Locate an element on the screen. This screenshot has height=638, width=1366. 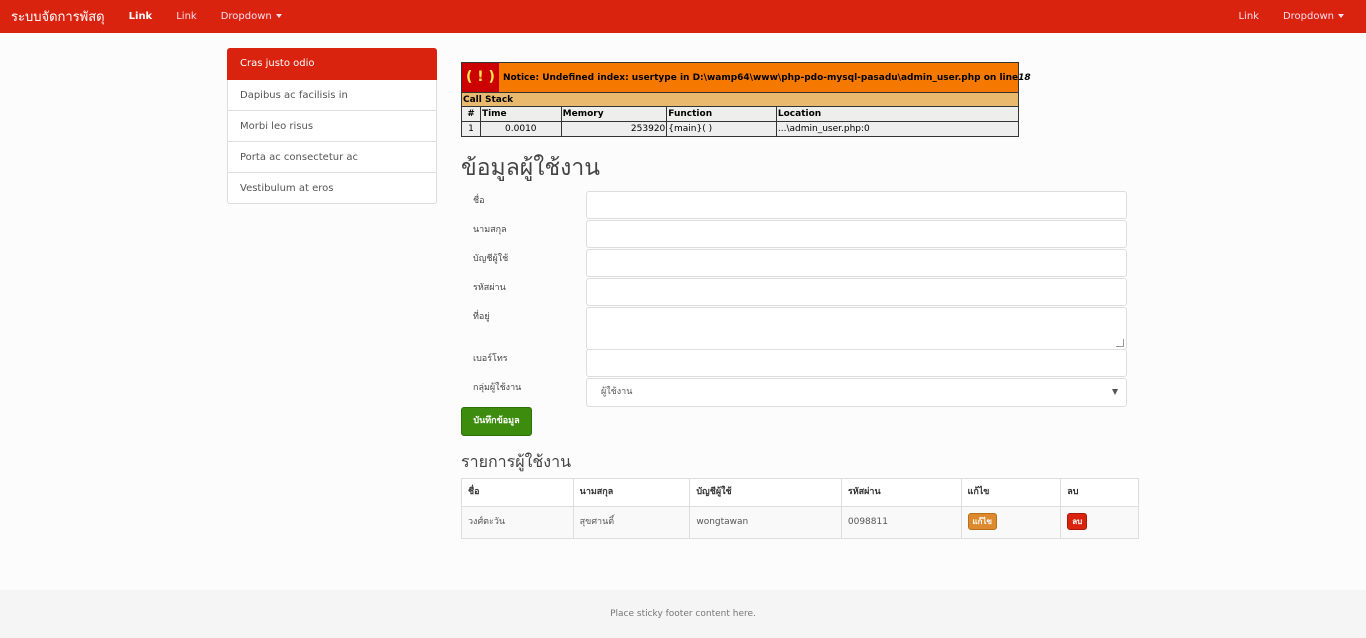
call-stack-label: Call Stack is located at coordinates (740, 99).